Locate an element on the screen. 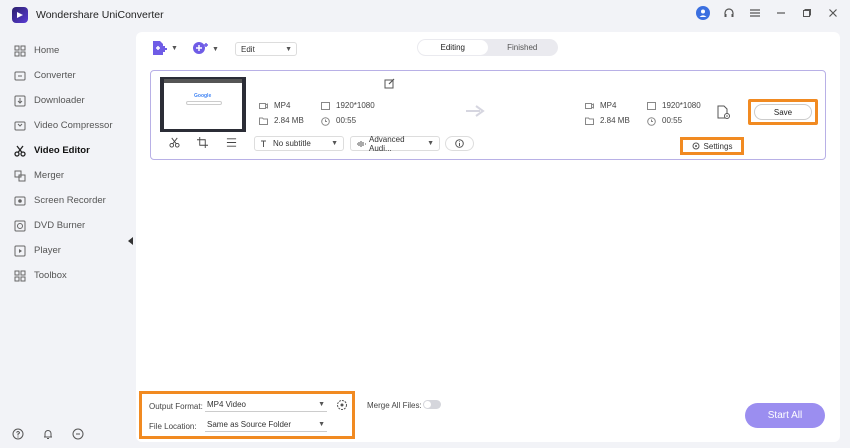 Image resolution: width=850 pixels, height=448 pixels. audio-wave-icon is located at coordinates (361, 144).